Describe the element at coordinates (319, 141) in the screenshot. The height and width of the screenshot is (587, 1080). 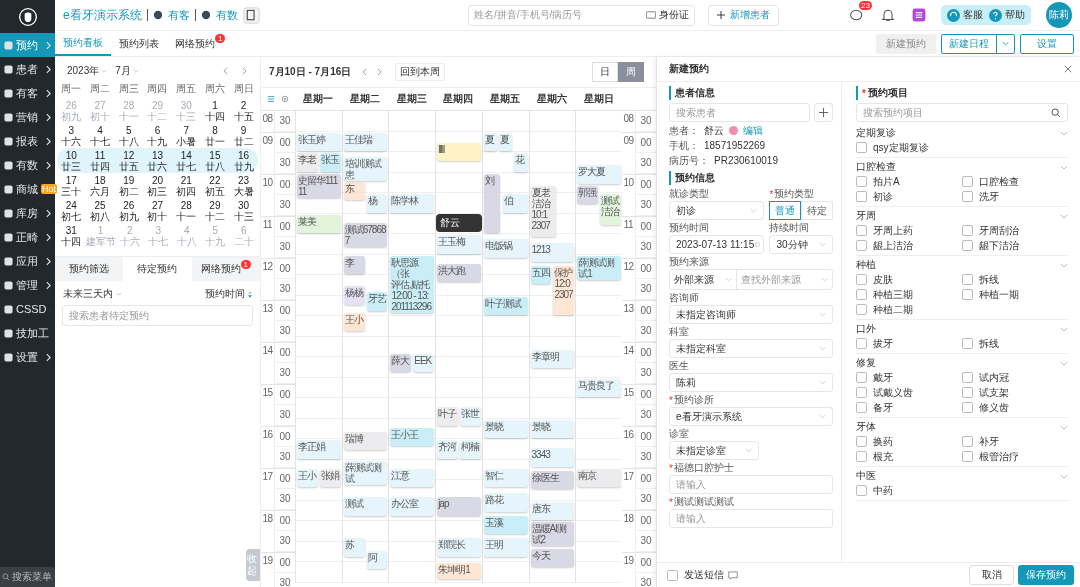
I see `appointment-card: 张玉婷` at that location.